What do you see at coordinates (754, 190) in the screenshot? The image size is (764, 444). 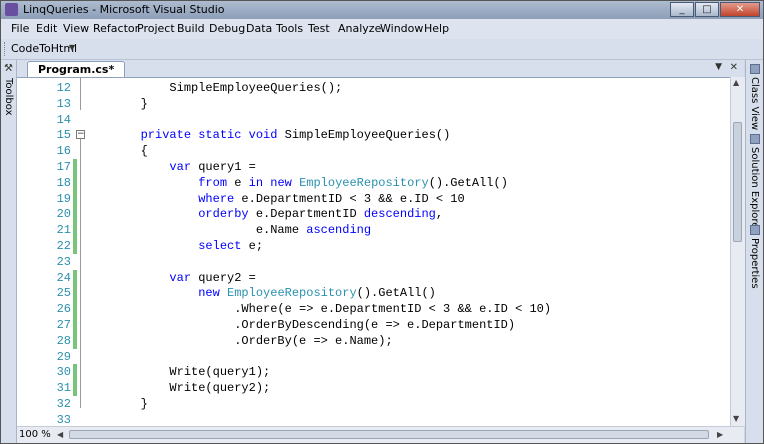 I see `solution-explorer-tab: Solution Explorer` at bounding box center [754, 190].